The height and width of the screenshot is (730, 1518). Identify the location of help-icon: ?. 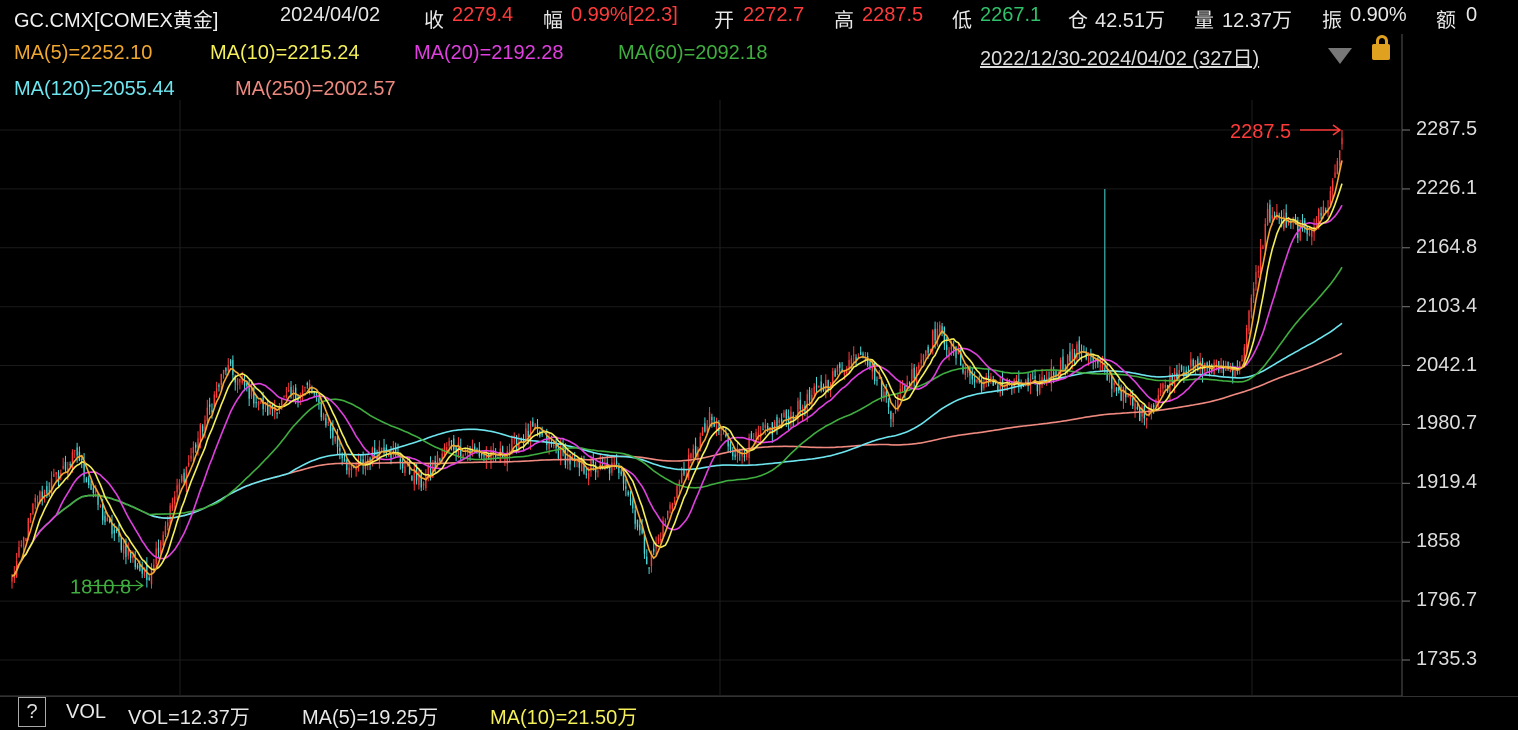
(32, 712).